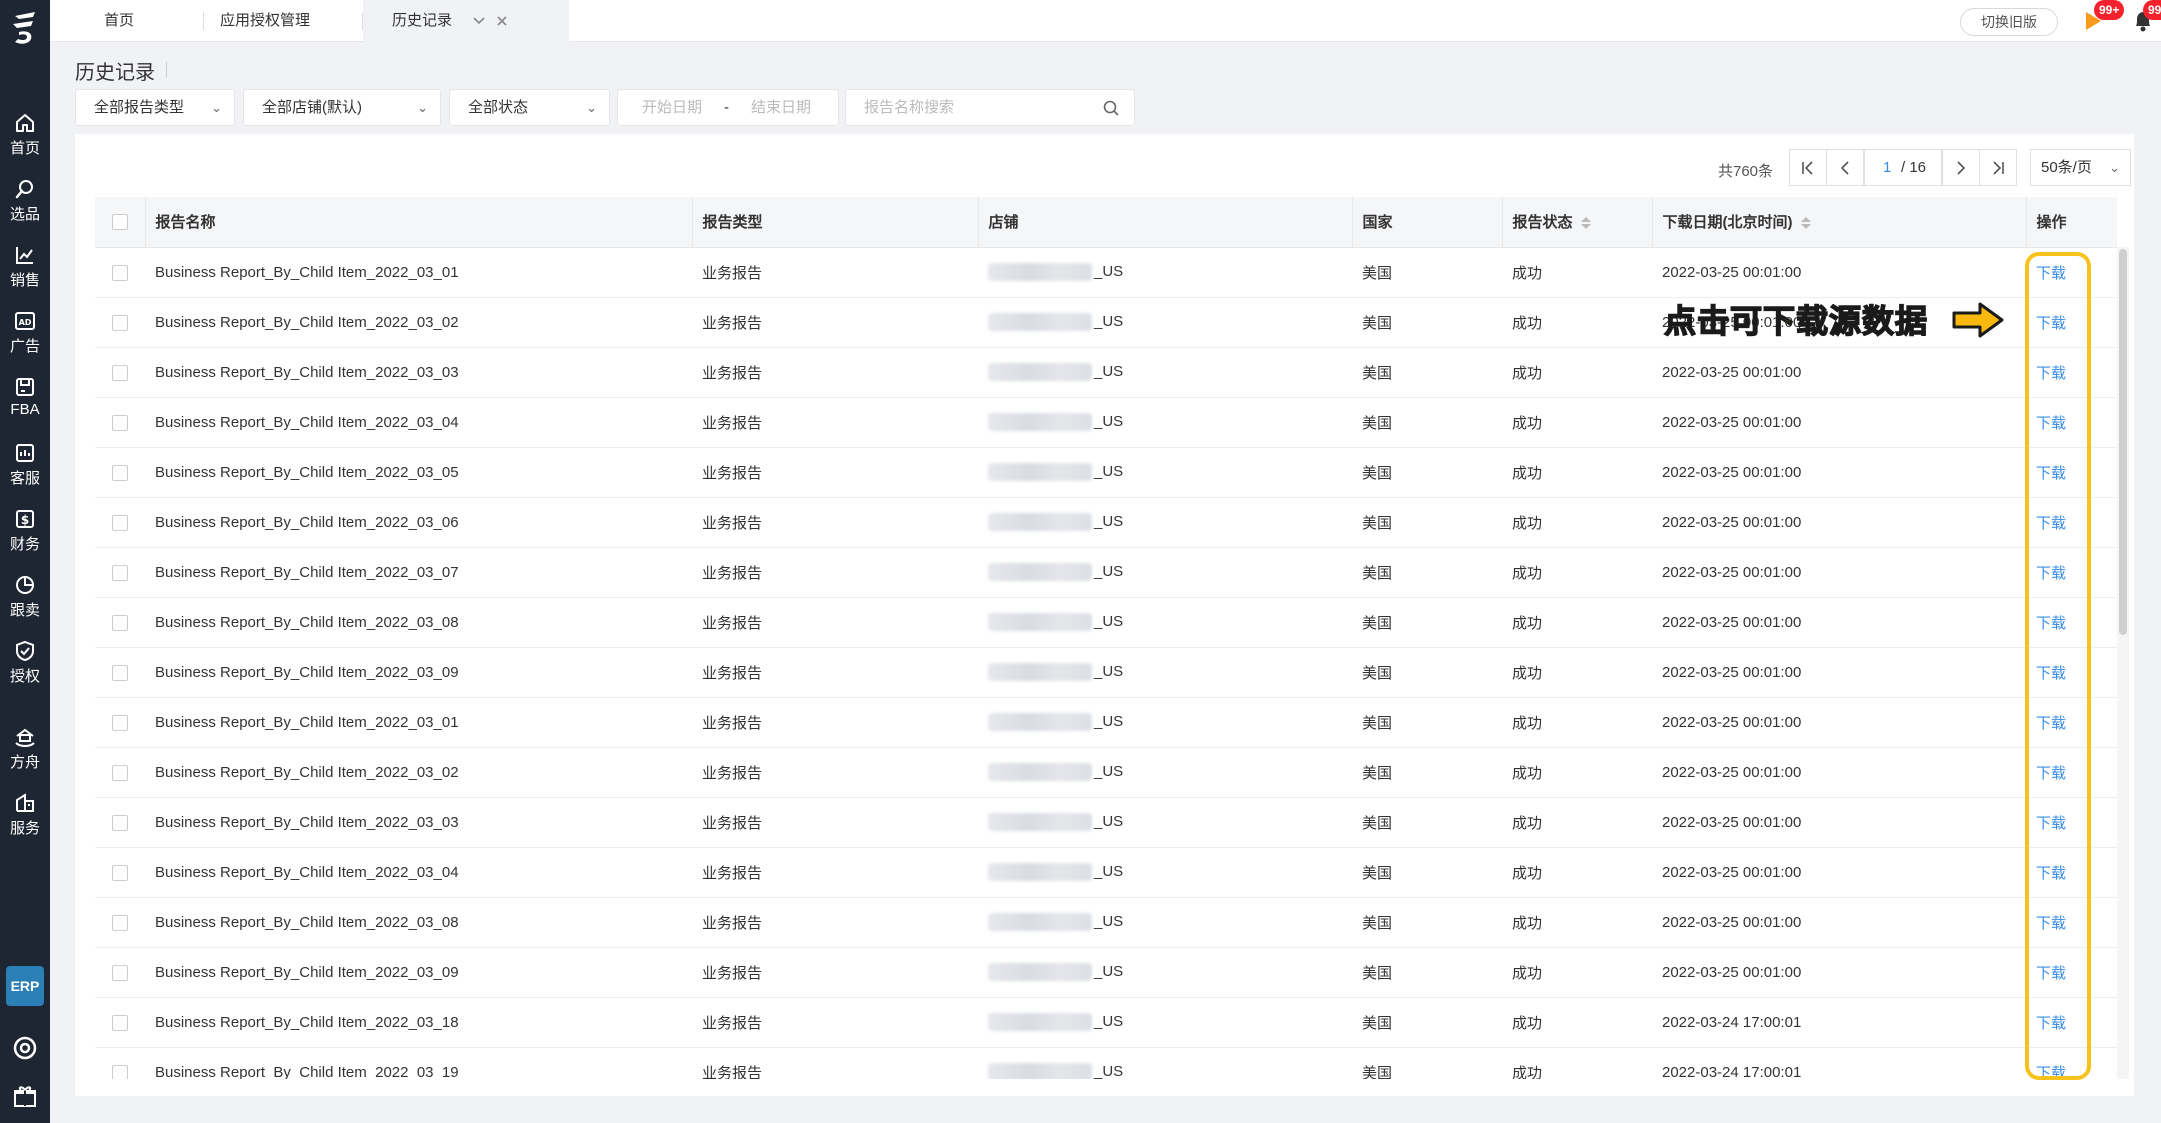 This screenshot has width=2161, height=1123. I want to click on current-page-input: 1, so click(1887, 167).